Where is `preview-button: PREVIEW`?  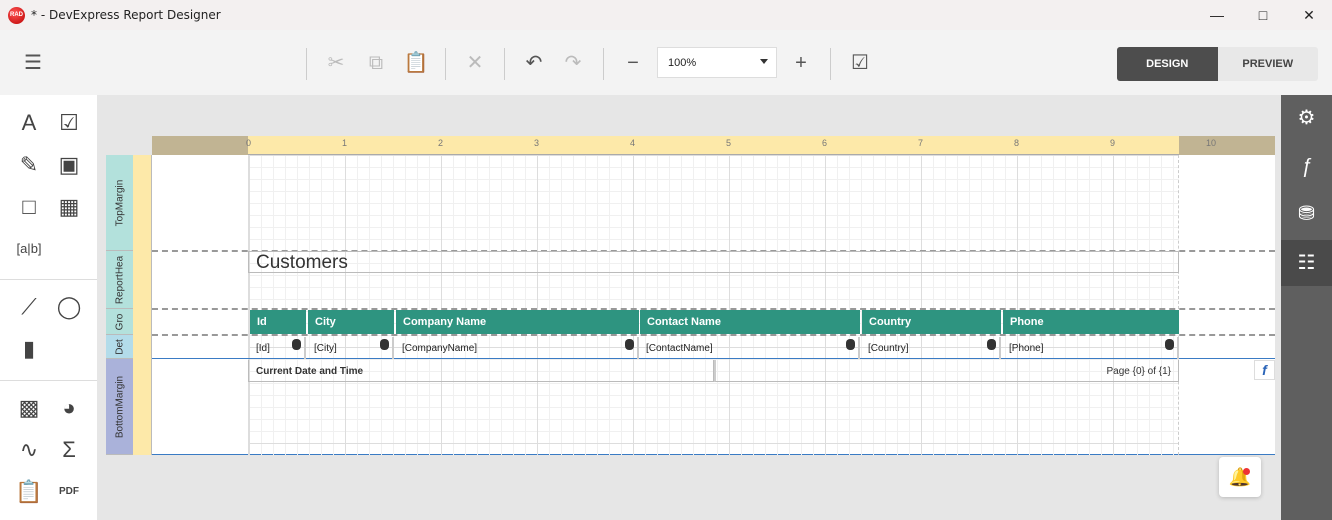
preview-button: PREVIEW is located at coordinates (1268, 64).